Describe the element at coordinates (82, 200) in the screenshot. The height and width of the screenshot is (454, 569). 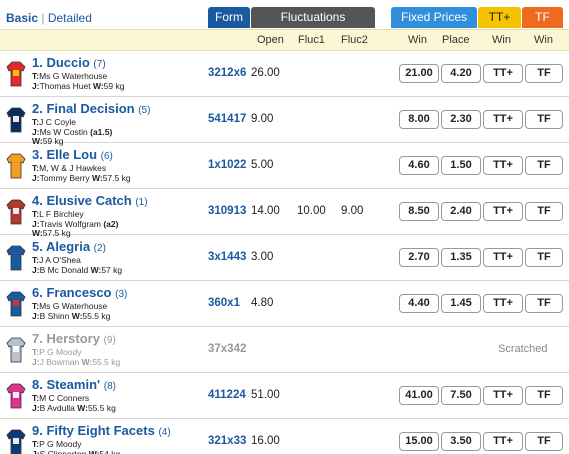
I see `runner-name-text: 4. Elusive Catch` at that location.